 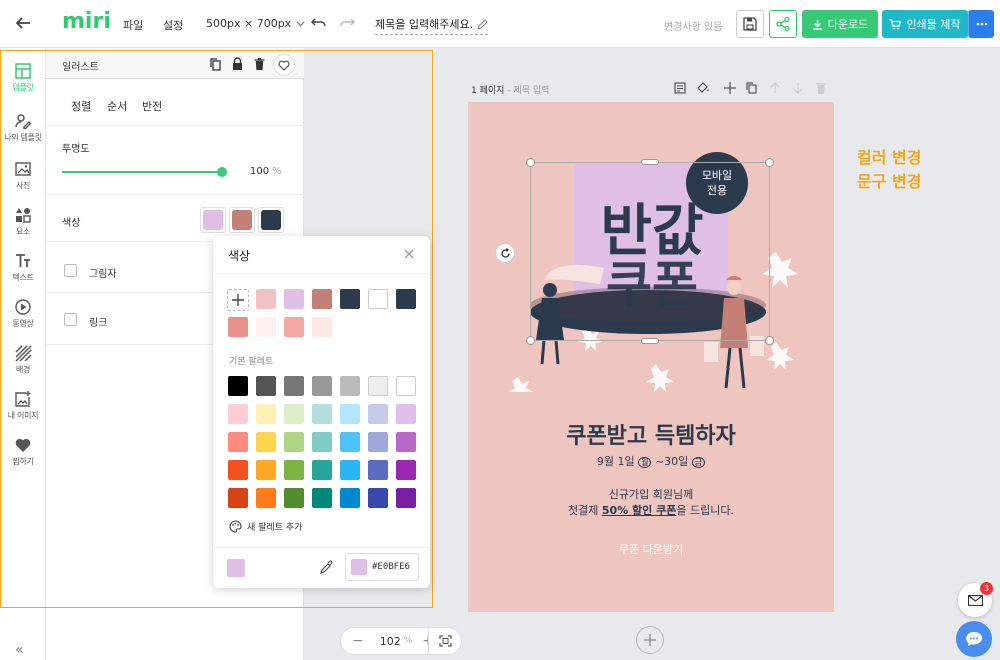 What do you see at coordinates (347, 23) in the screenshot?
I see `redo-icon` at bounding box center [347, 23].